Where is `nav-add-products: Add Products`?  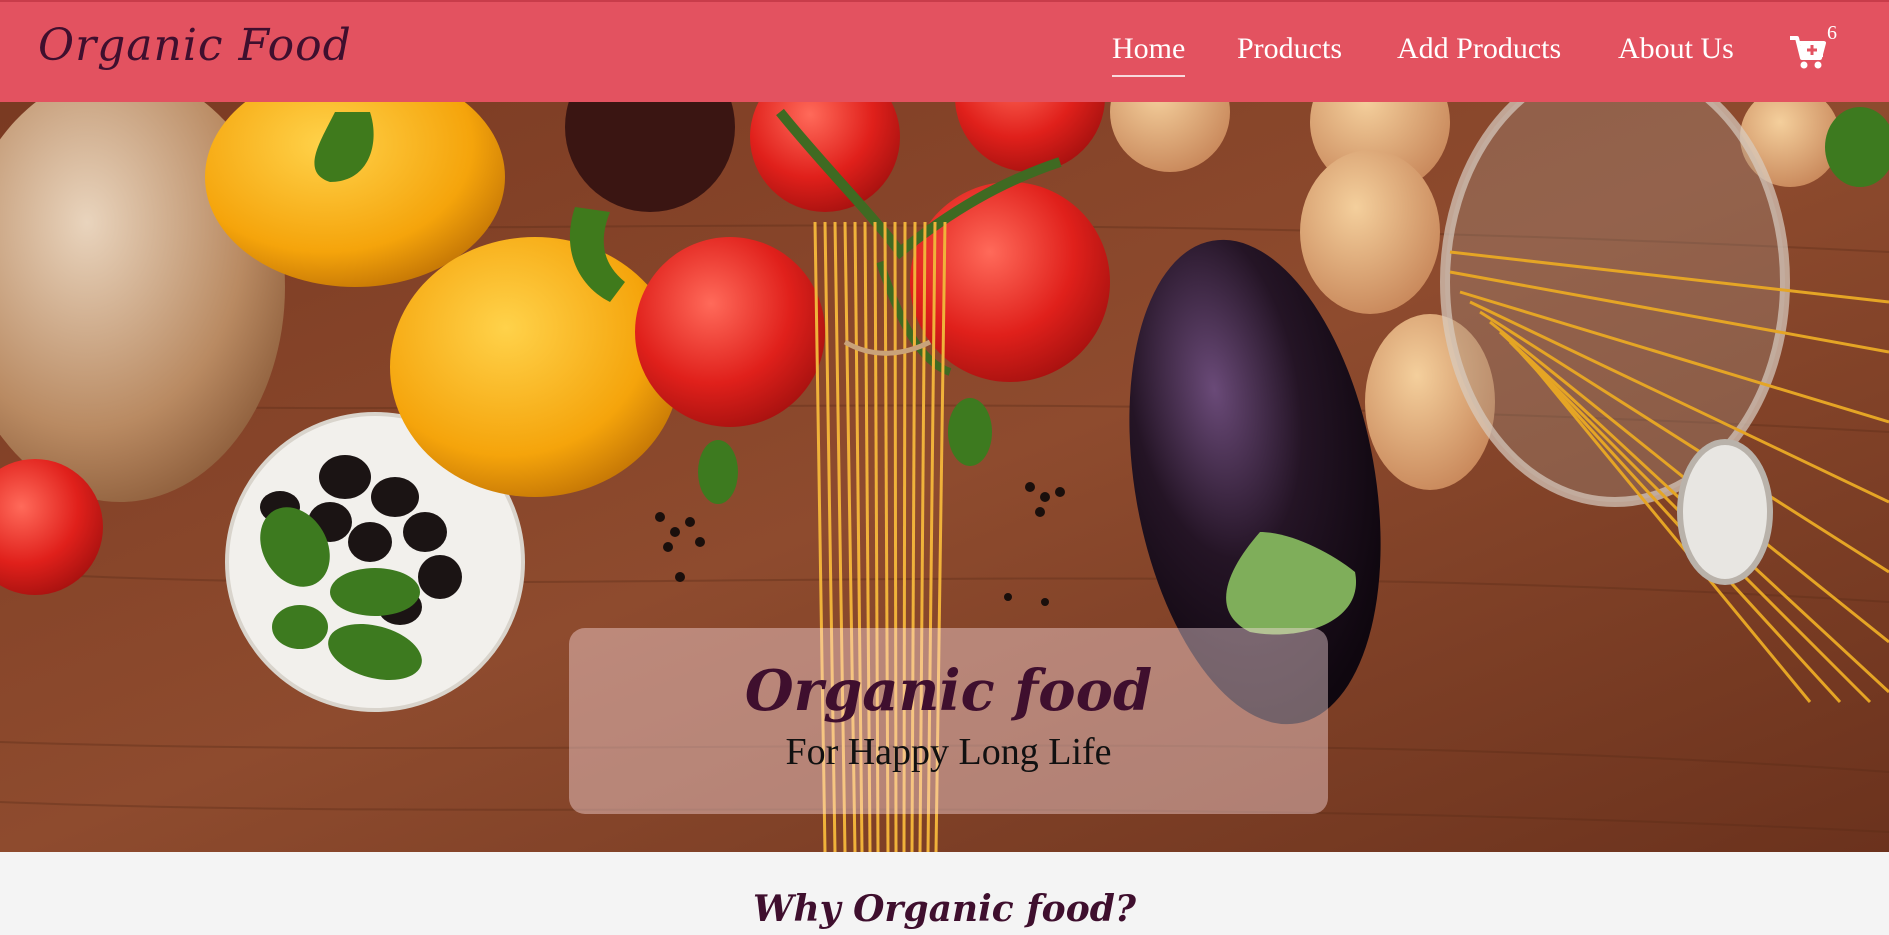
nav-add-products: Add Products is located at coordinates (1479, 49).